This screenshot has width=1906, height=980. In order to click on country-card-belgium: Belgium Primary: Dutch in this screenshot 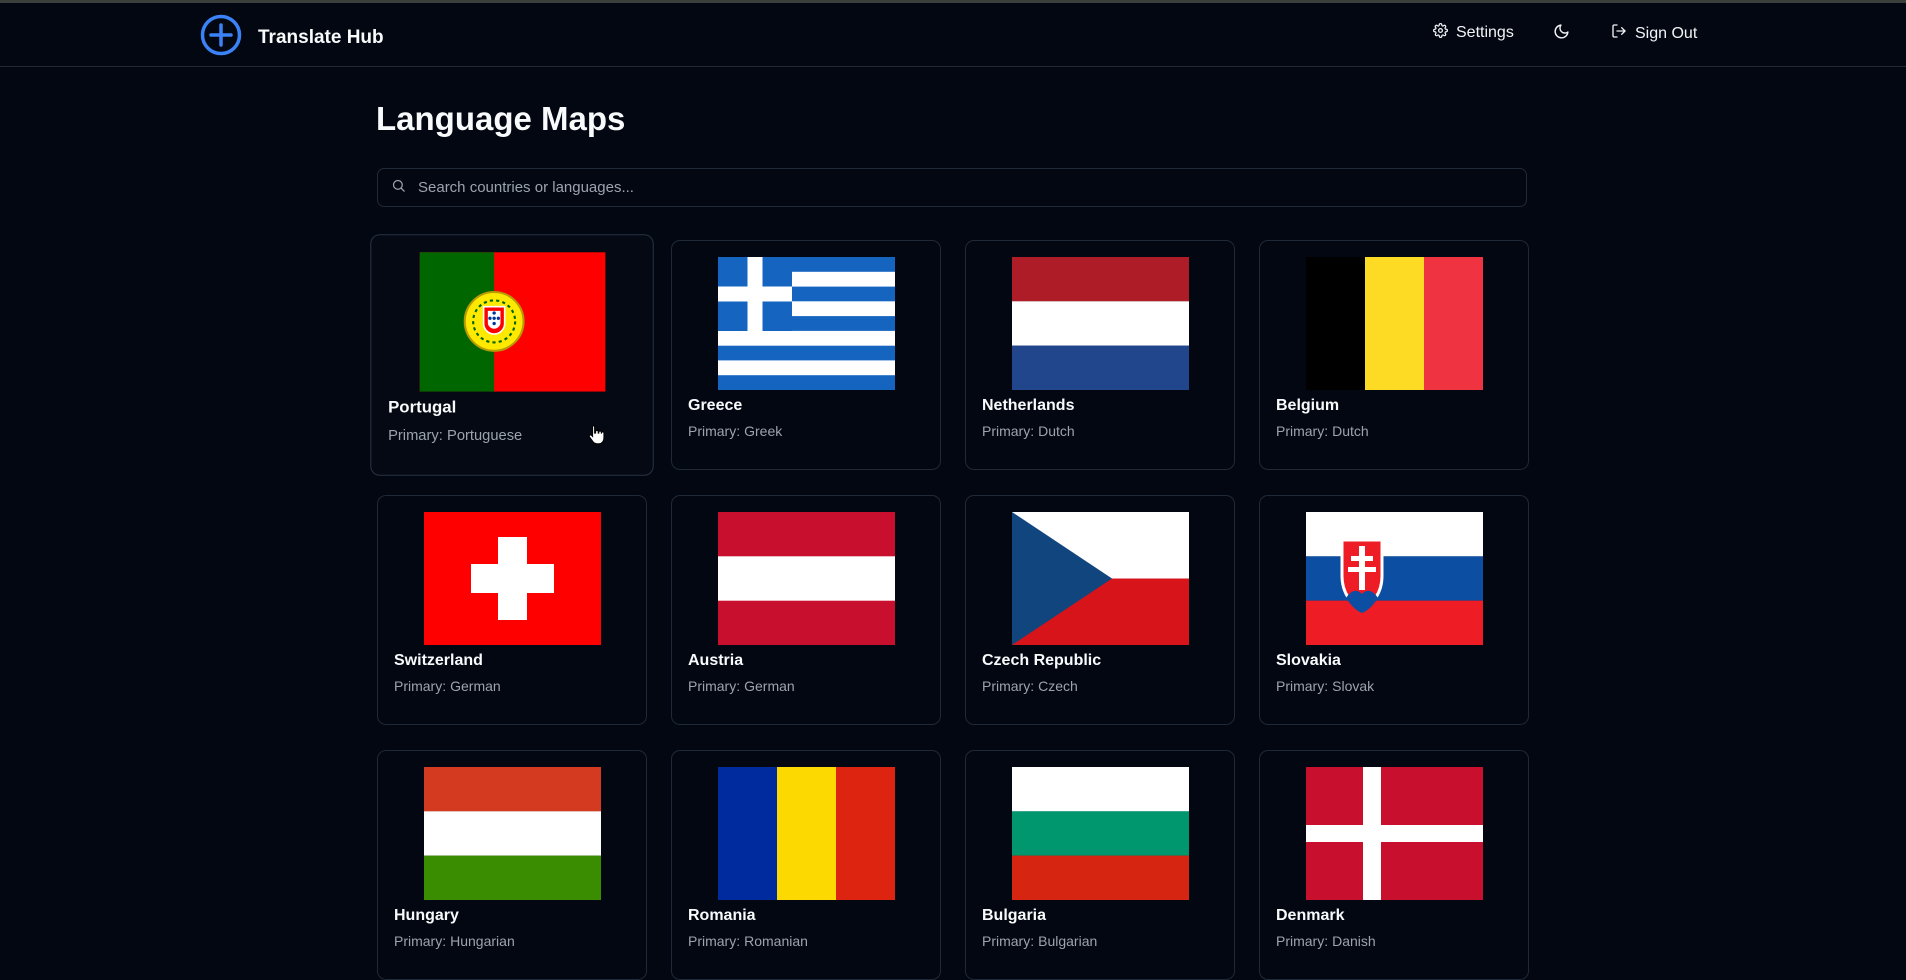, I will do `click(1394, 355)`.